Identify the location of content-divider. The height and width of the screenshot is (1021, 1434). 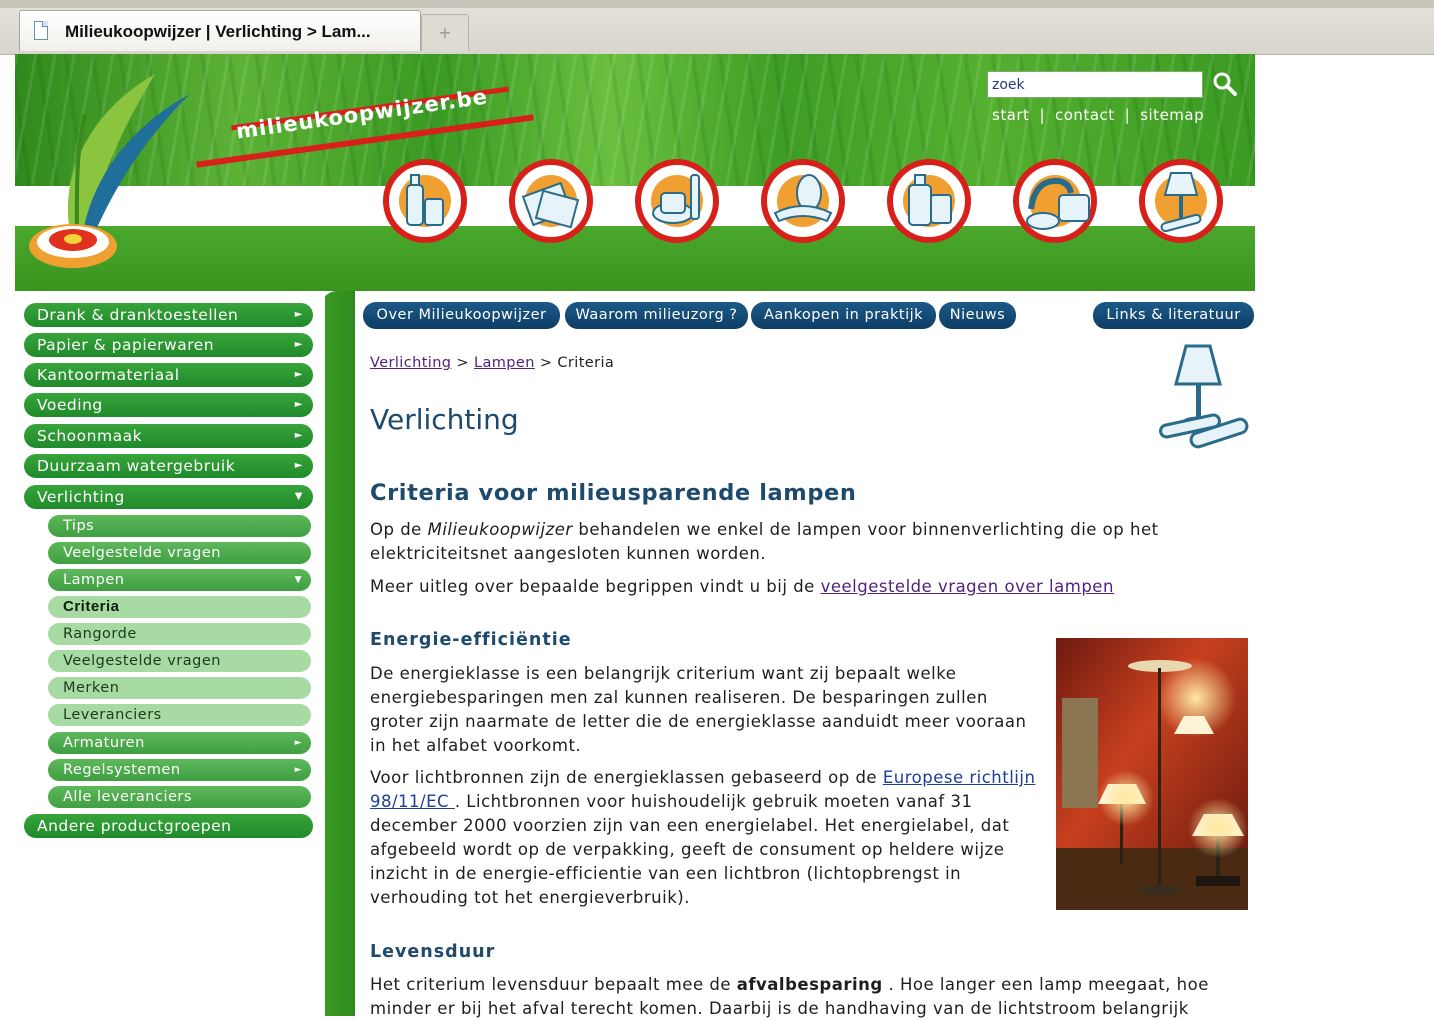
(338, 653).